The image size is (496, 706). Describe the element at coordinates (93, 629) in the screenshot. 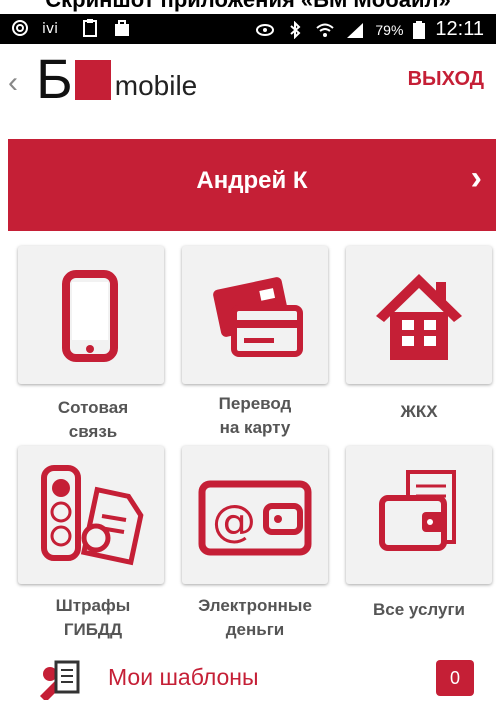

I see `tile-label-line2: ГИБДД` at that location.